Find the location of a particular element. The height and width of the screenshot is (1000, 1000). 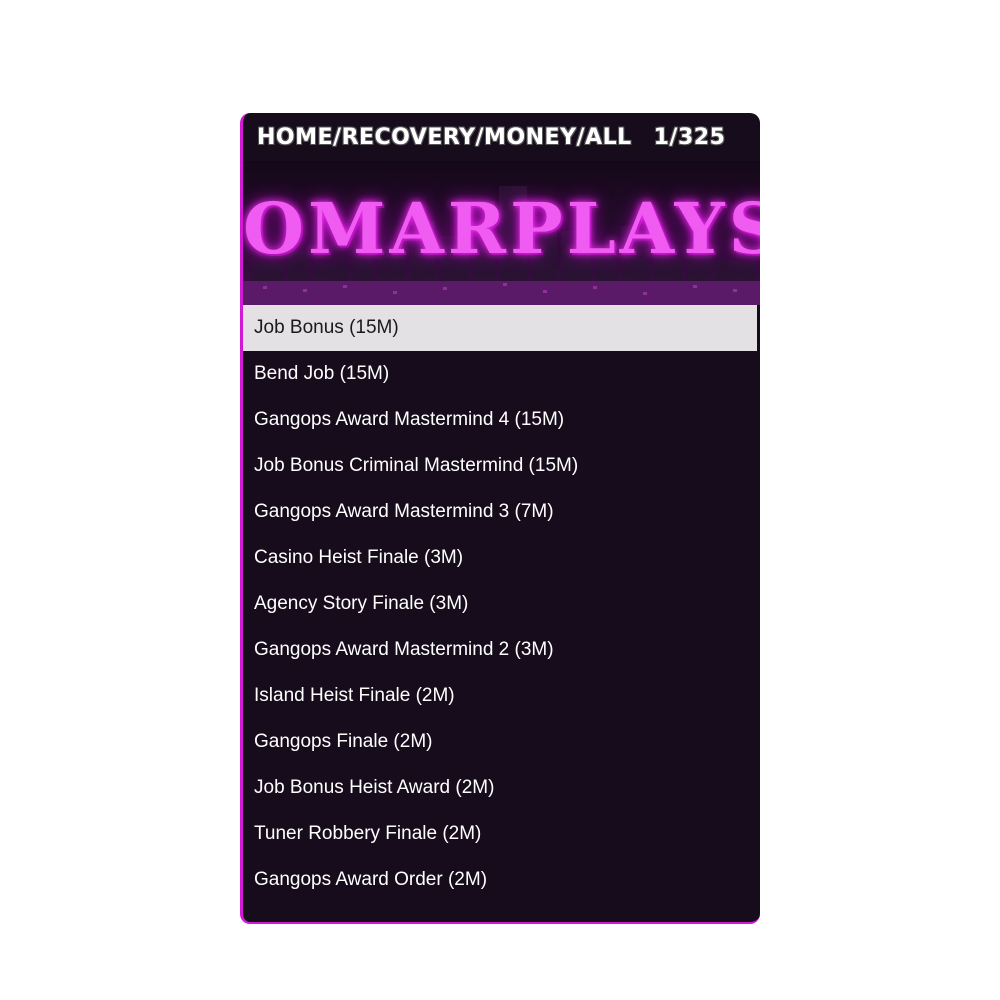

menu-item: Island Heist Finale (2M) is located at coordinates (500, 696).